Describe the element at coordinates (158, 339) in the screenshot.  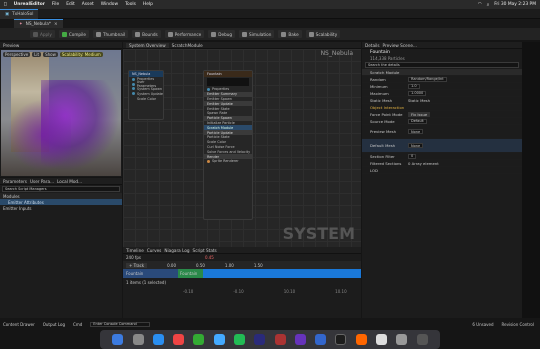
I see `safari-icon` at that location.